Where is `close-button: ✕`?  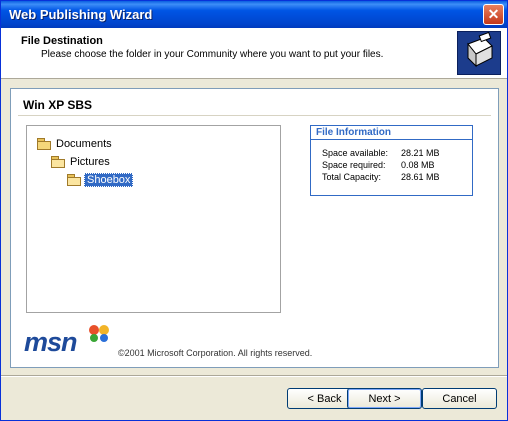
close-button: ✕ is located at coordinates (493, 14).